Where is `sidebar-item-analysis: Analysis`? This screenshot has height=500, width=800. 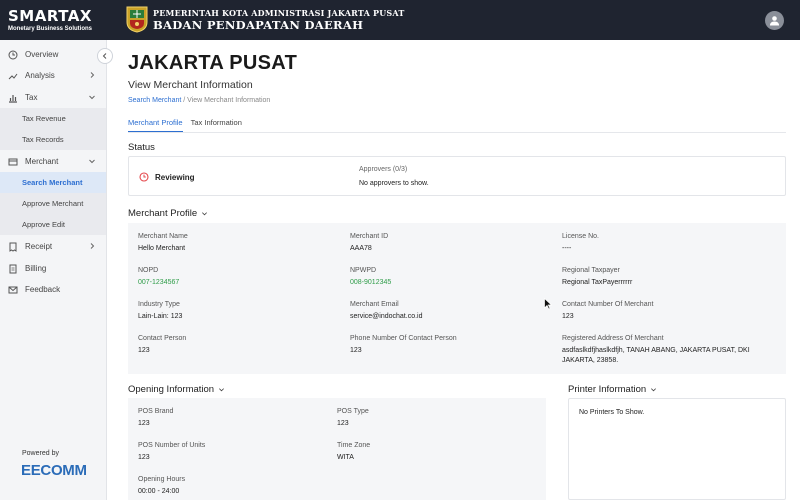
sidebar-item-analysis: Analysis is located at coordinates (53, 75).